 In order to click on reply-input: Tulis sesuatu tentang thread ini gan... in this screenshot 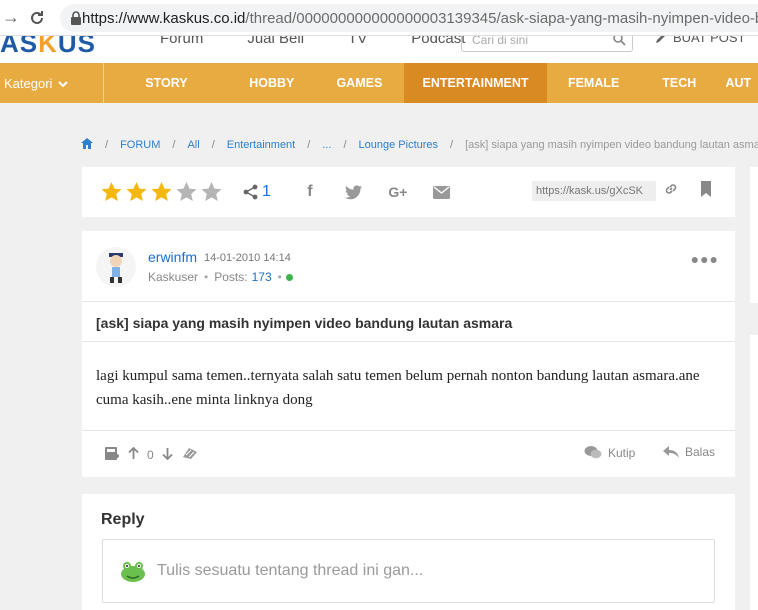, I will do `click(408, 571)`.